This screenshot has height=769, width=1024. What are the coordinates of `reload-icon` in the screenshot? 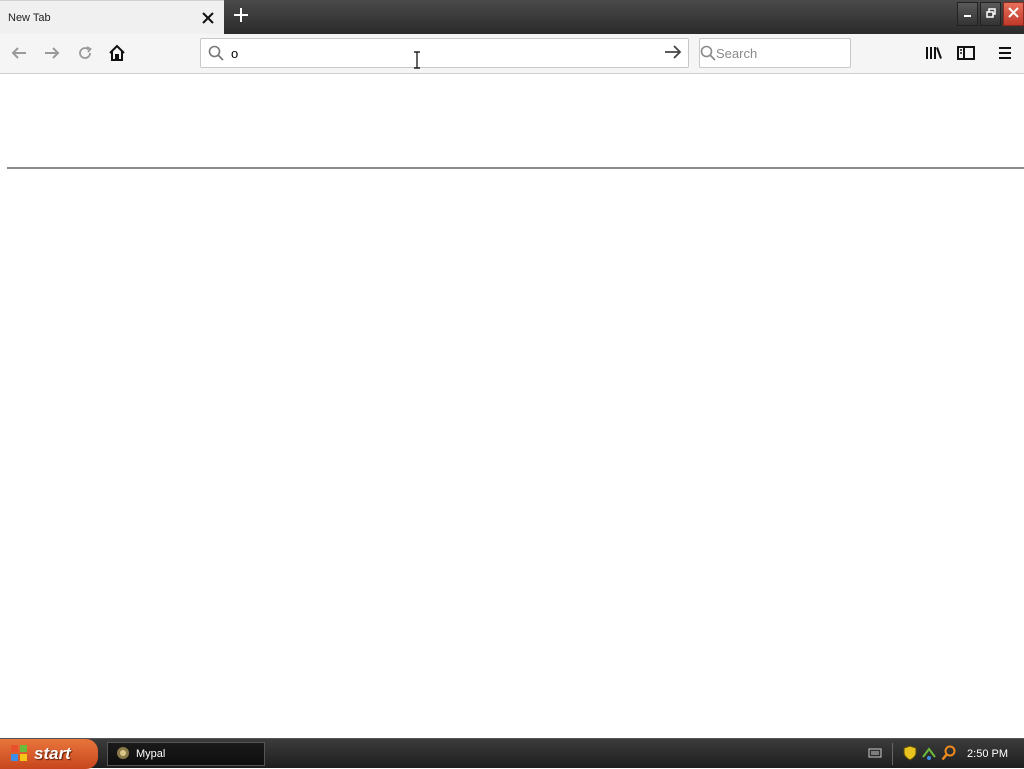 It's located at (85, 54).